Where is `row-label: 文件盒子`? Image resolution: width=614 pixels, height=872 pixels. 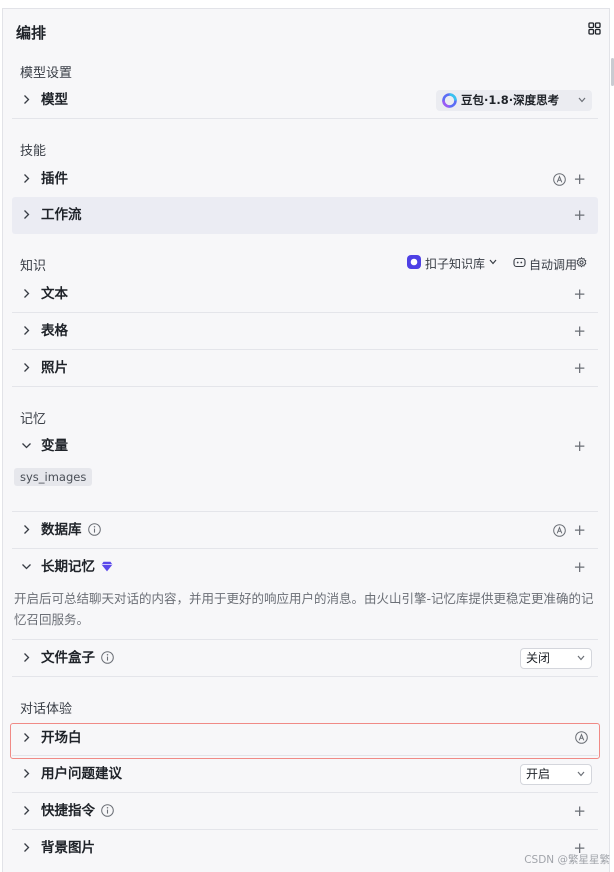
row-label: 文件盒子 is located at coordinates (68, 658).